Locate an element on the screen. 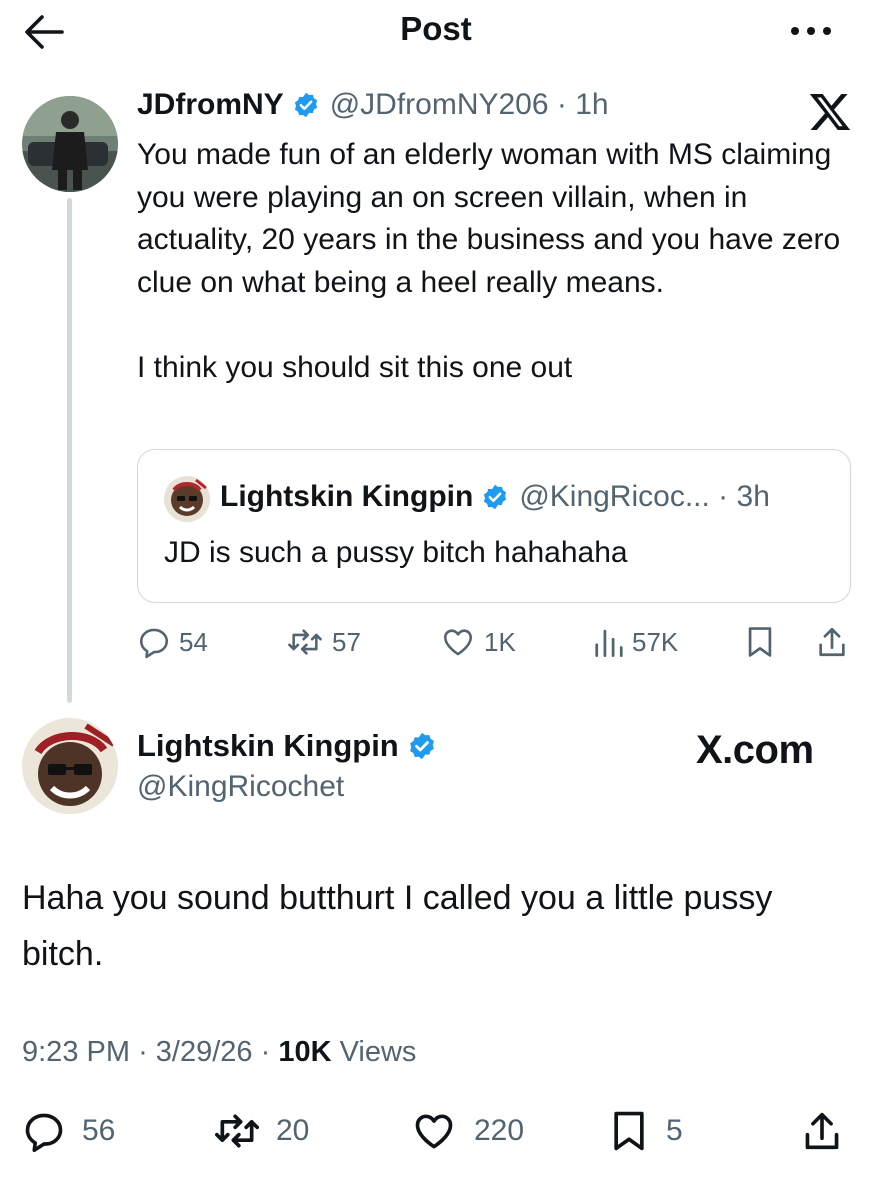  bookmark-button: 5 is located at coordinates (646, 1131).